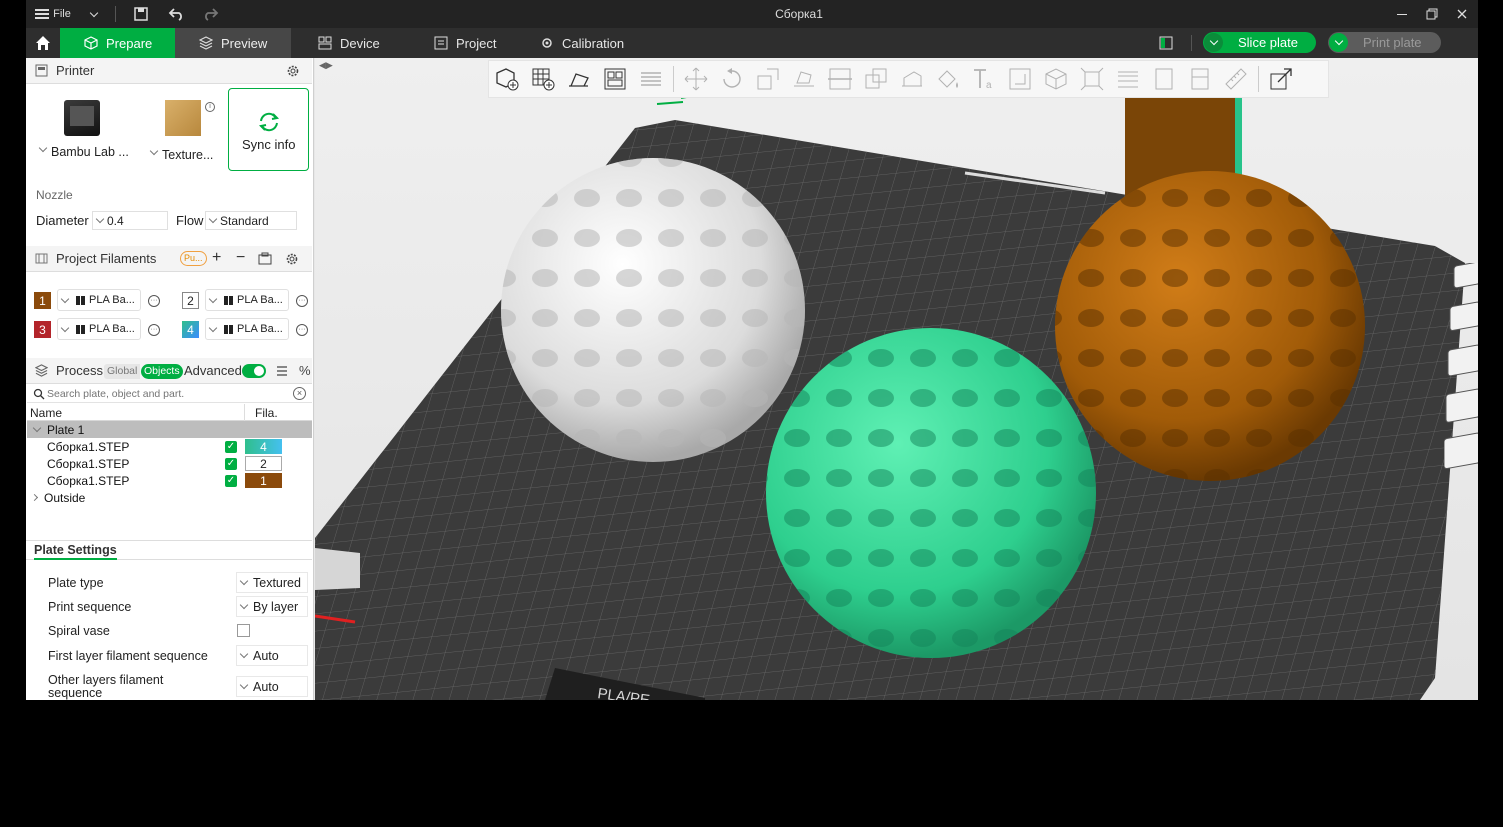 Image resolution: width=1503 pixels, height=827 pixels. What do you see at coordinates (1092, 79) in the screenshot?
I see `explode-button` at bounding box center [1092, 79].